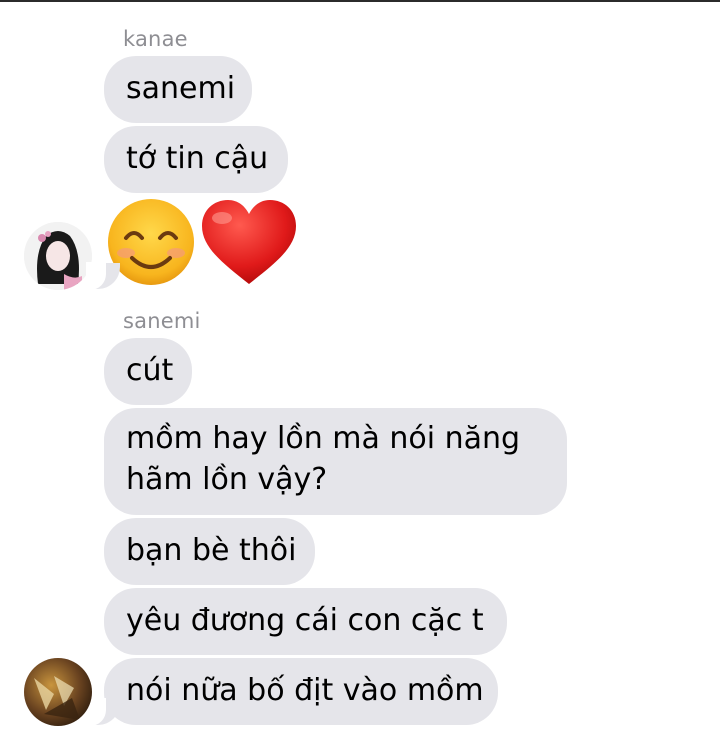 The image size is (720, 735). I want to click on smiling-face-icon, so click(151, 242).